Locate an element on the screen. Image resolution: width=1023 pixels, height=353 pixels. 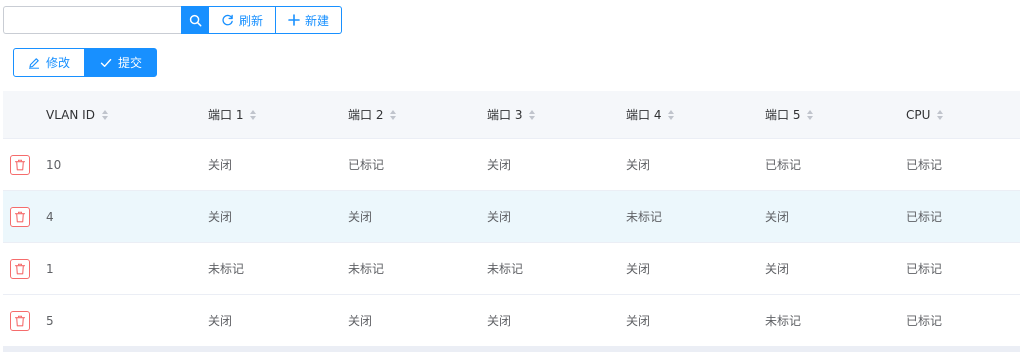
refresh-button: 刷新 is located at coordinates (243, 20).